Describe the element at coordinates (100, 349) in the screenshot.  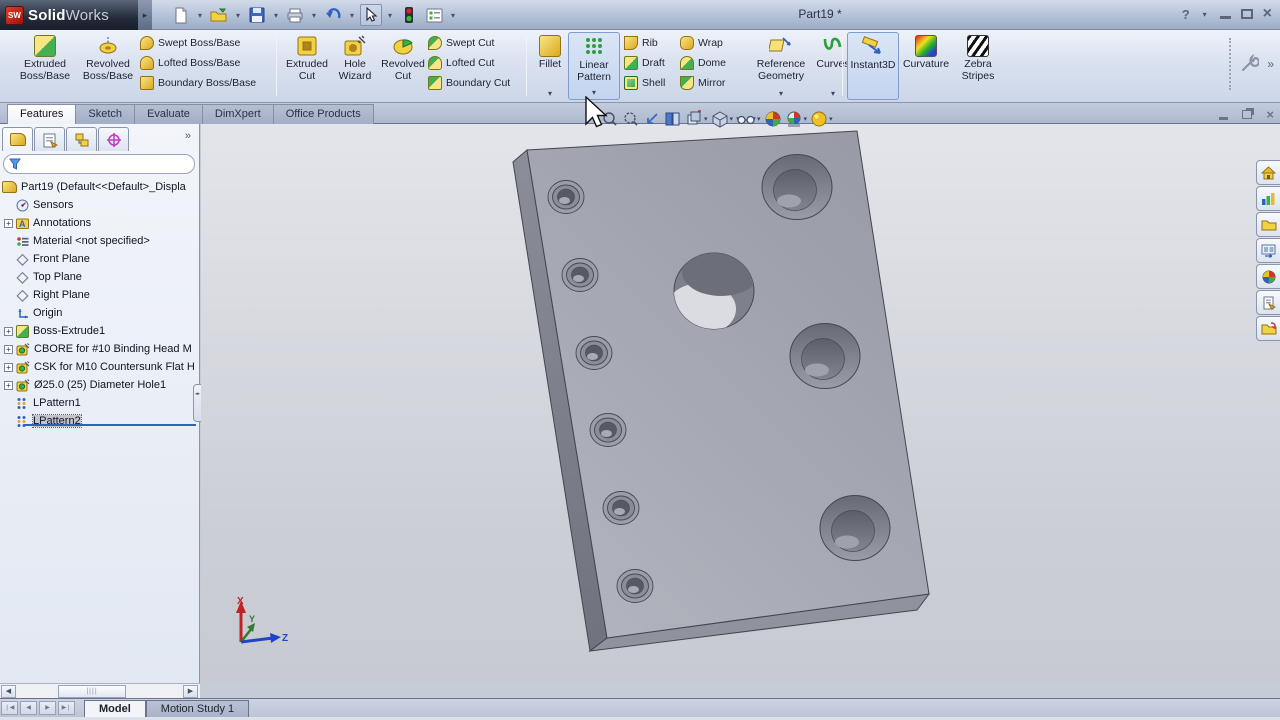
I see `tree-item-cbore-hole: + CBORE for #10 Binding Head M` at that location.